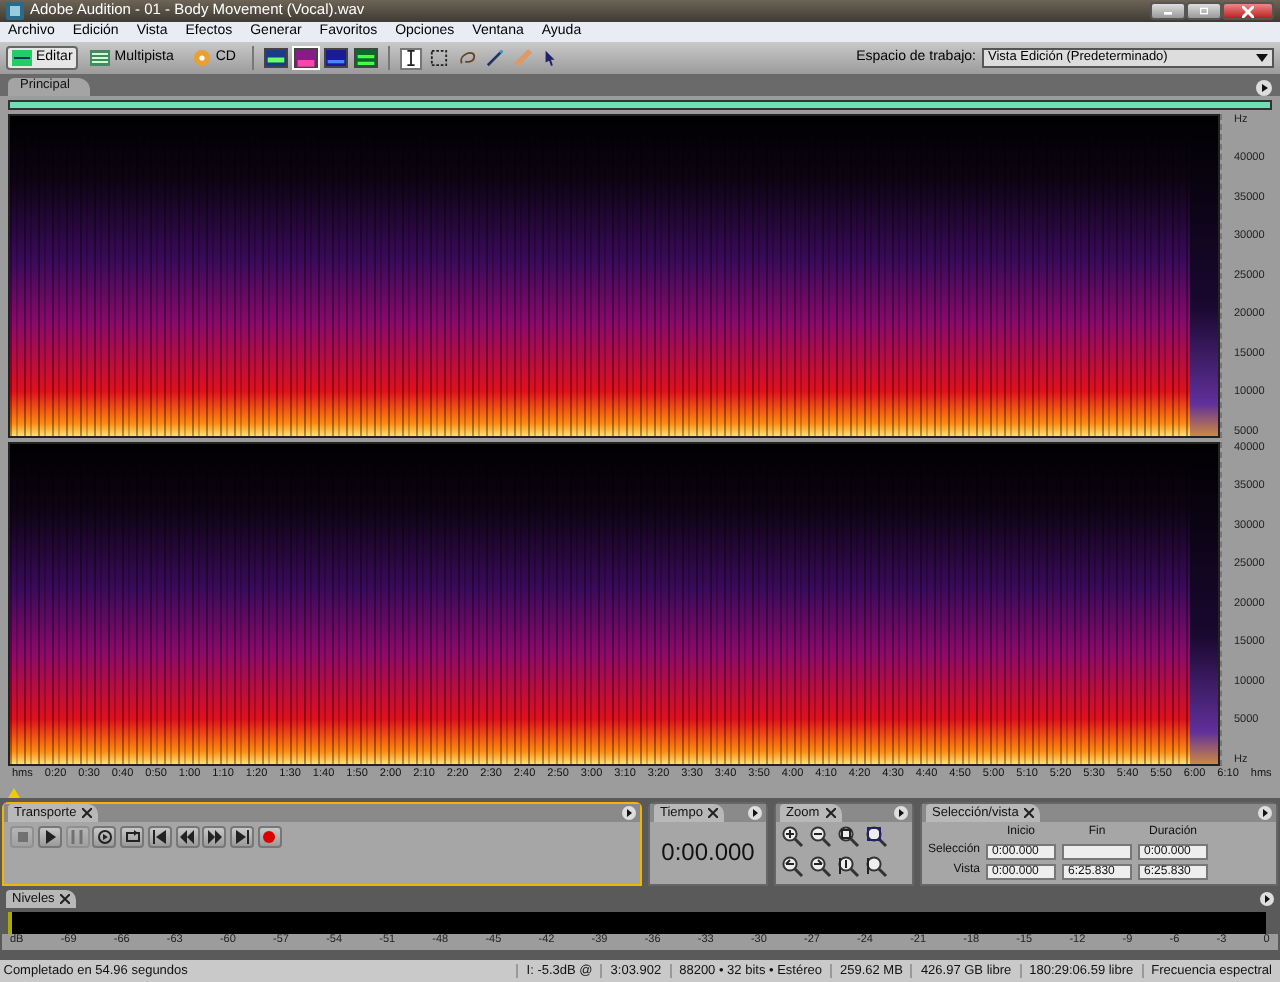  What do you see at coordinates (640, 105) in the screenshot?
I see `scroll-overview-bar` at bounding box center [640, 105].